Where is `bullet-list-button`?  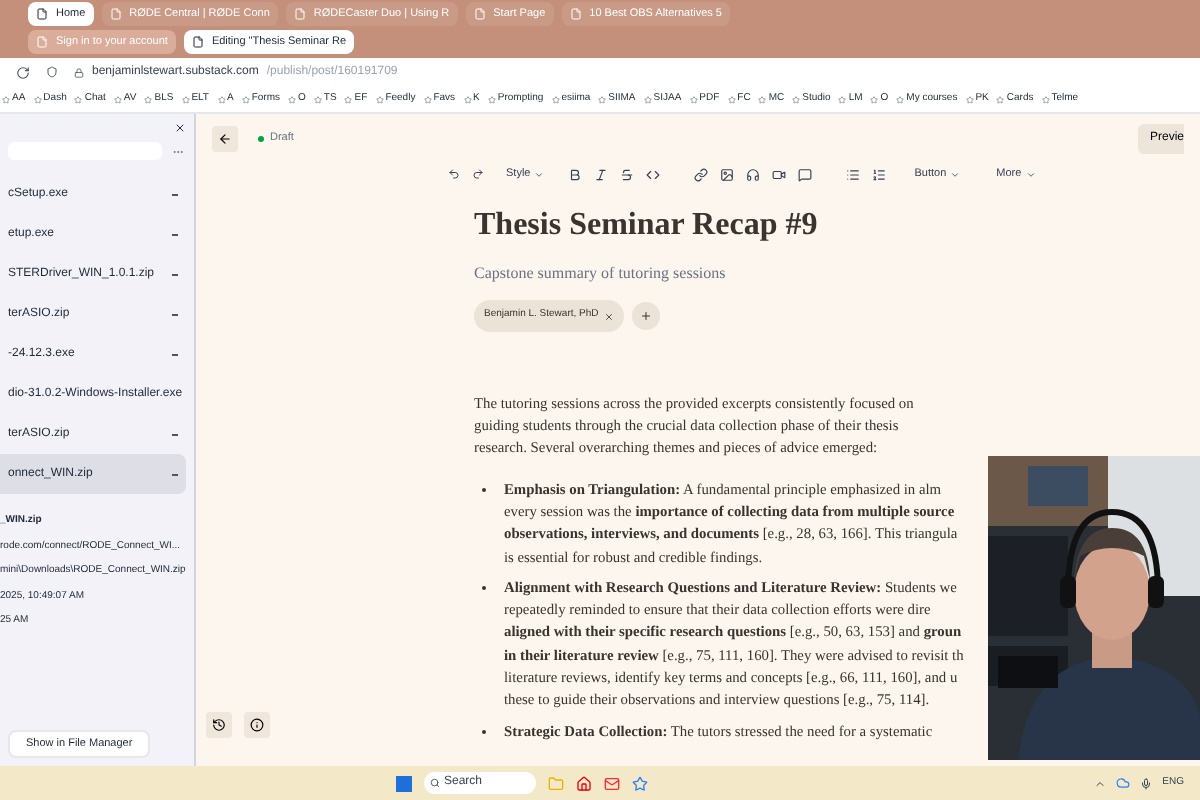 bullet-list-button is located at coordinates (853, 174).